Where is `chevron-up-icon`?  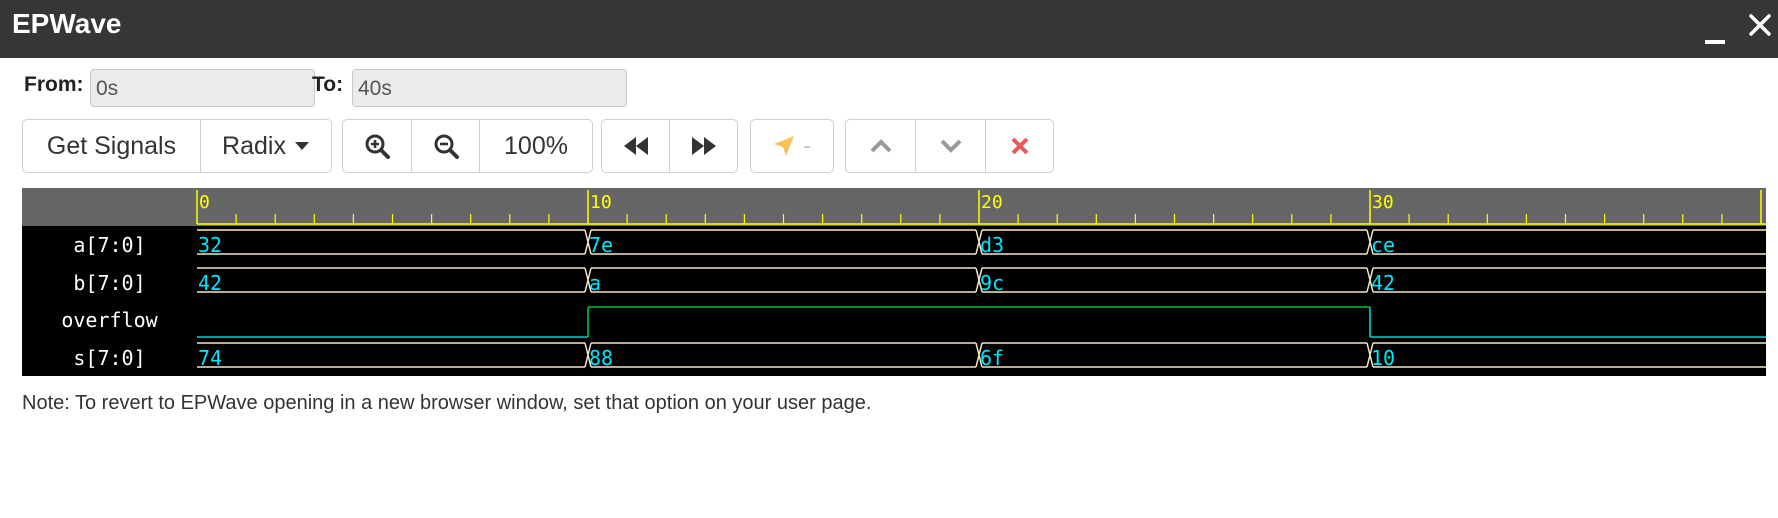 chevron-up-icon is located at coordinates (880, 146).